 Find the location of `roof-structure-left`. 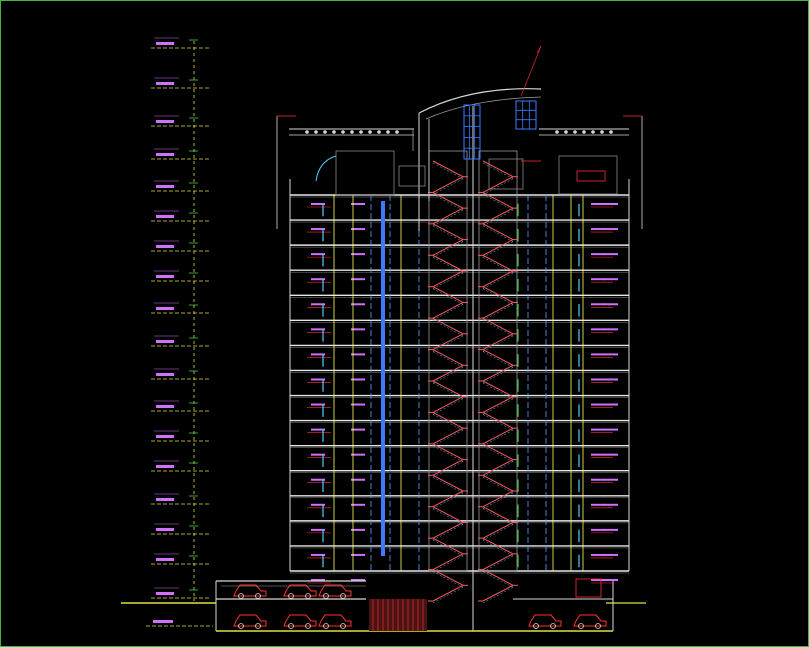

roof-structure-left is located at coordinates (365, 173).